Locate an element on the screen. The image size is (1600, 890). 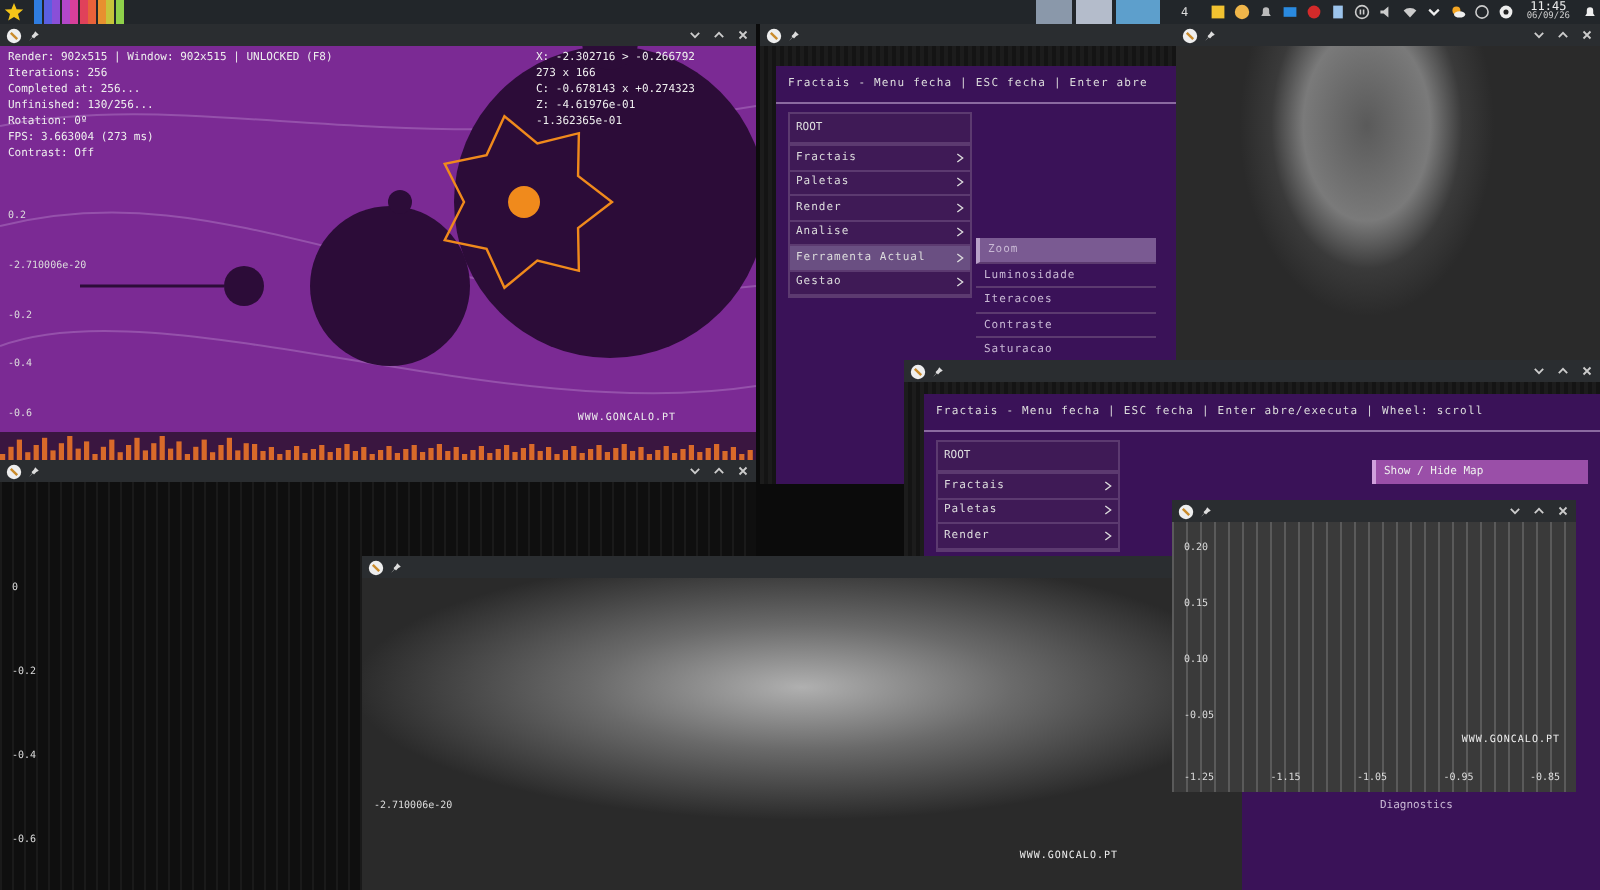
star-icon is located at coordinates (14, 12).